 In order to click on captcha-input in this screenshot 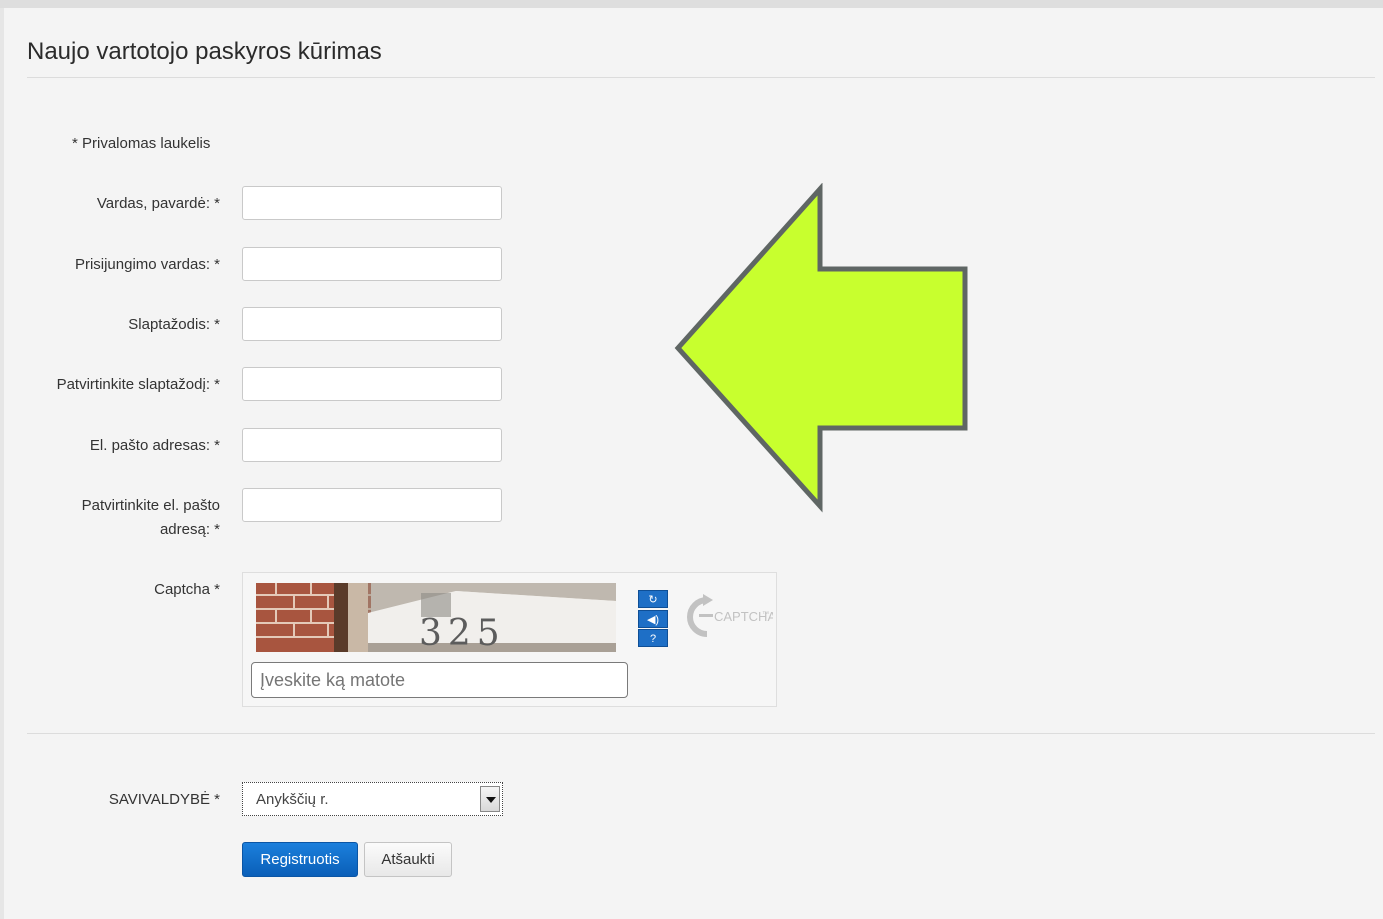, I will do `click(439, 680)`.